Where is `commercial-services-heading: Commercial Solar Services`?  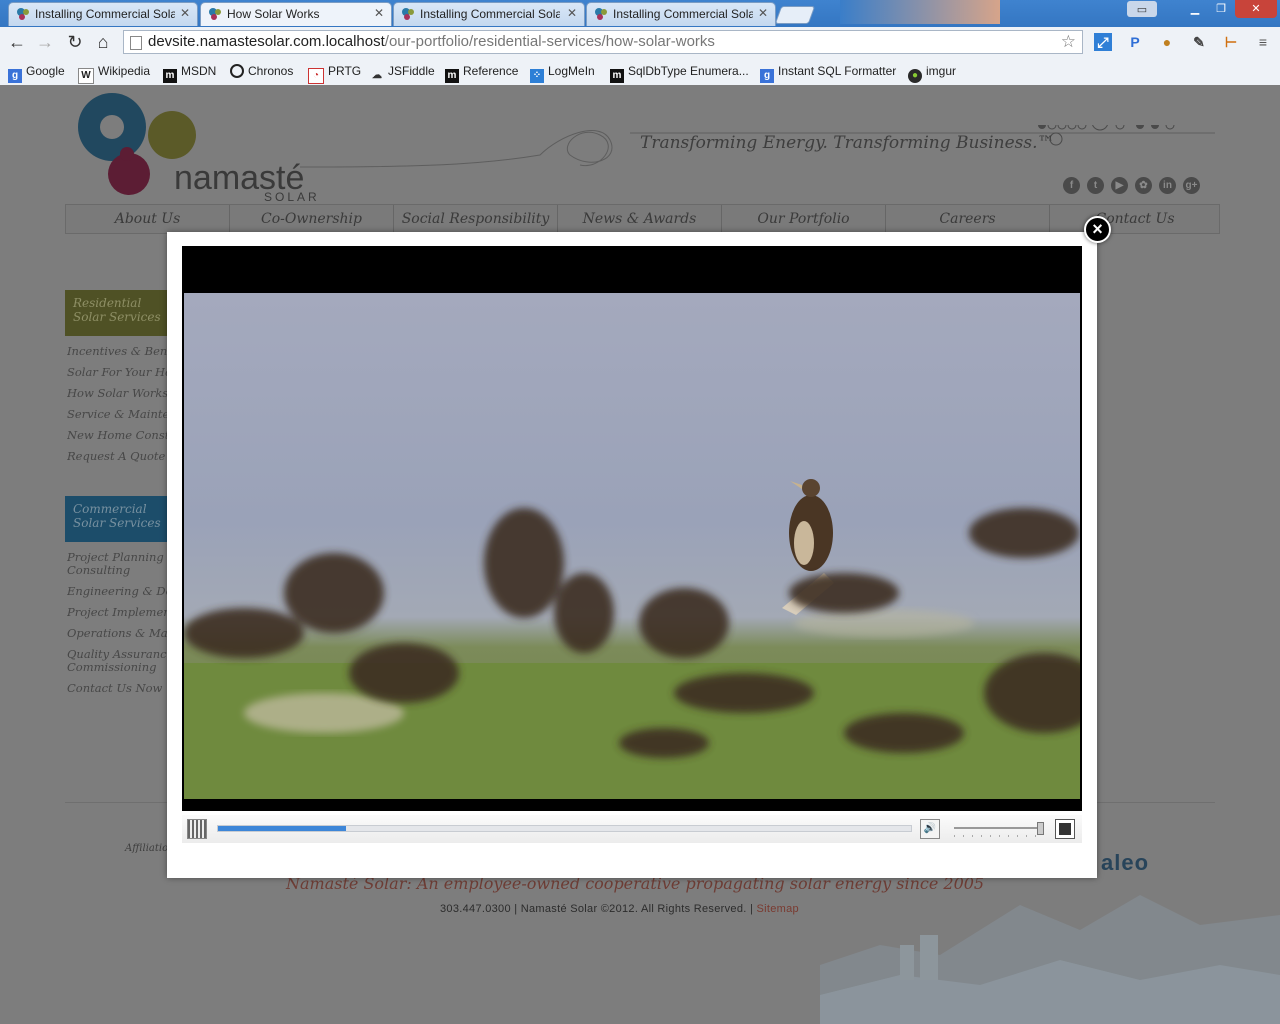
commercial-services-heading: Commercial Solar Services is located at coordinates (116, 519).